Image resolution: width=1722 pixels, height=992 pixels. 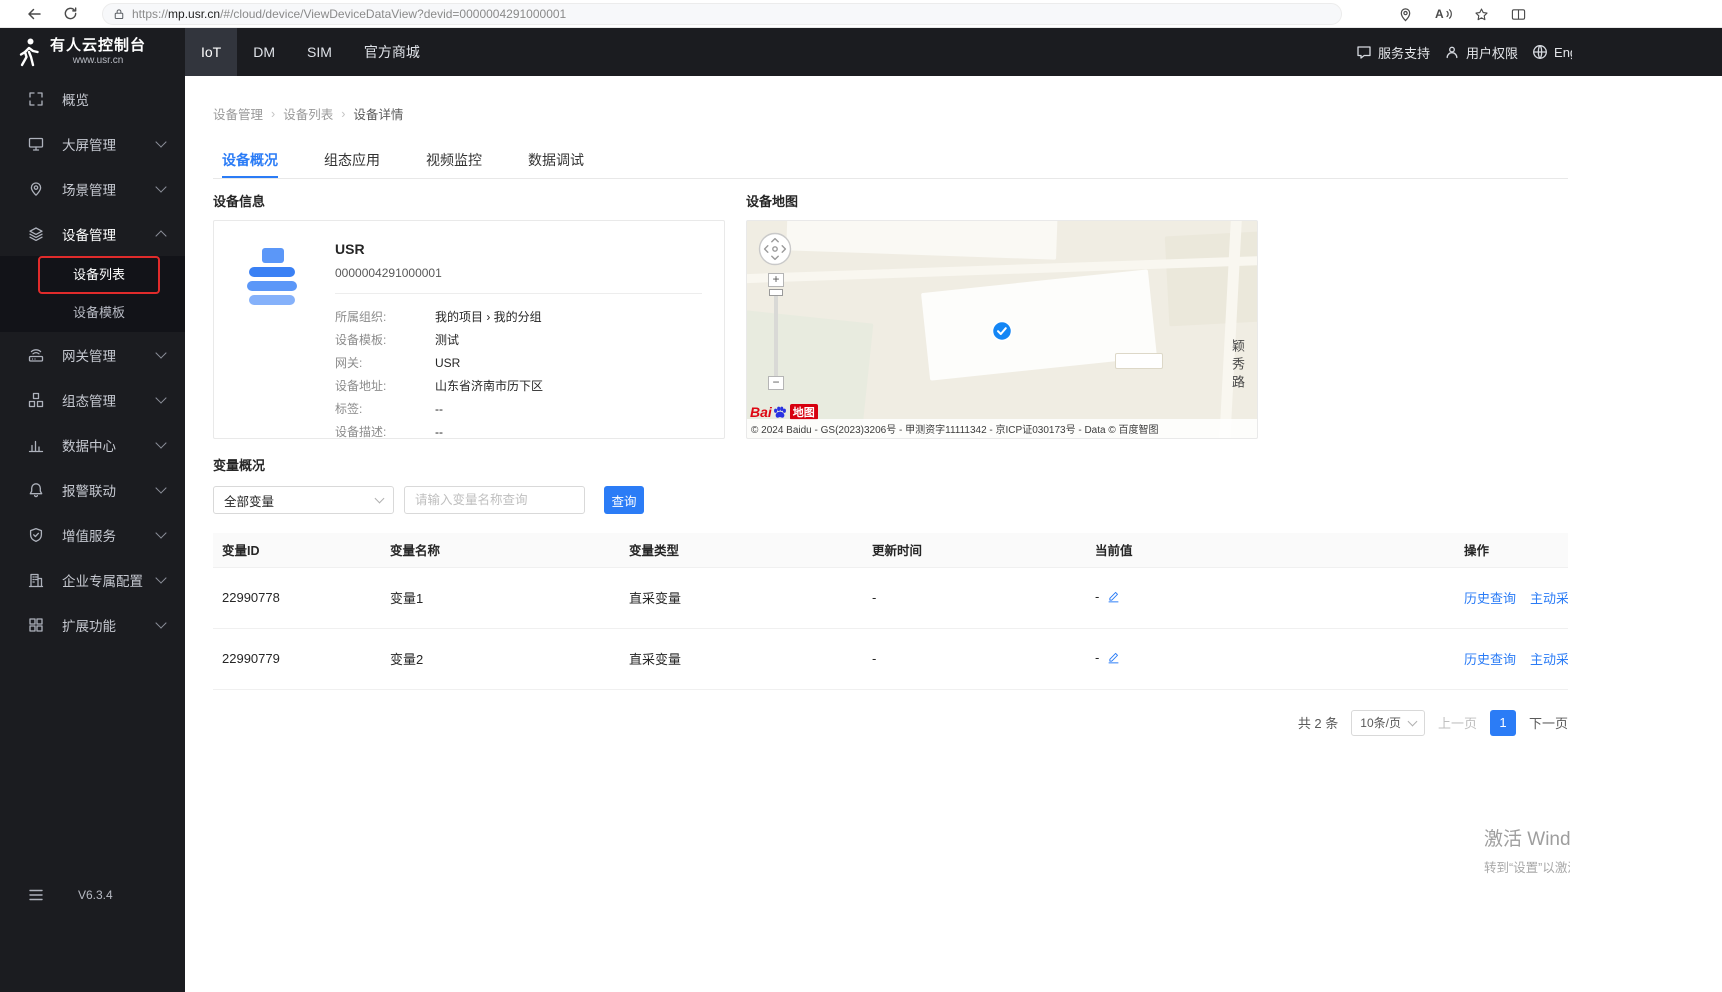 What do you see at coordinates (99, 275) in the screenshot?
I see `sidebar-subitem-device-list: 设备列表` at bounding box center [99, 275].